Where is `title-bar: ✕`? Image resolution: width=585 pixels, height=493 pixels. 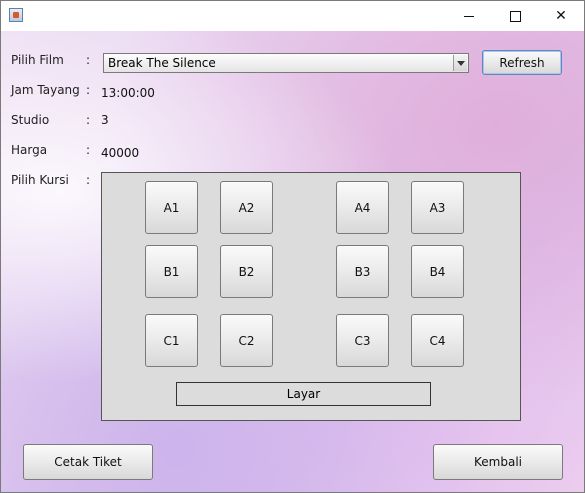
title-bar: ✕ is located at coordinates (292, 16).